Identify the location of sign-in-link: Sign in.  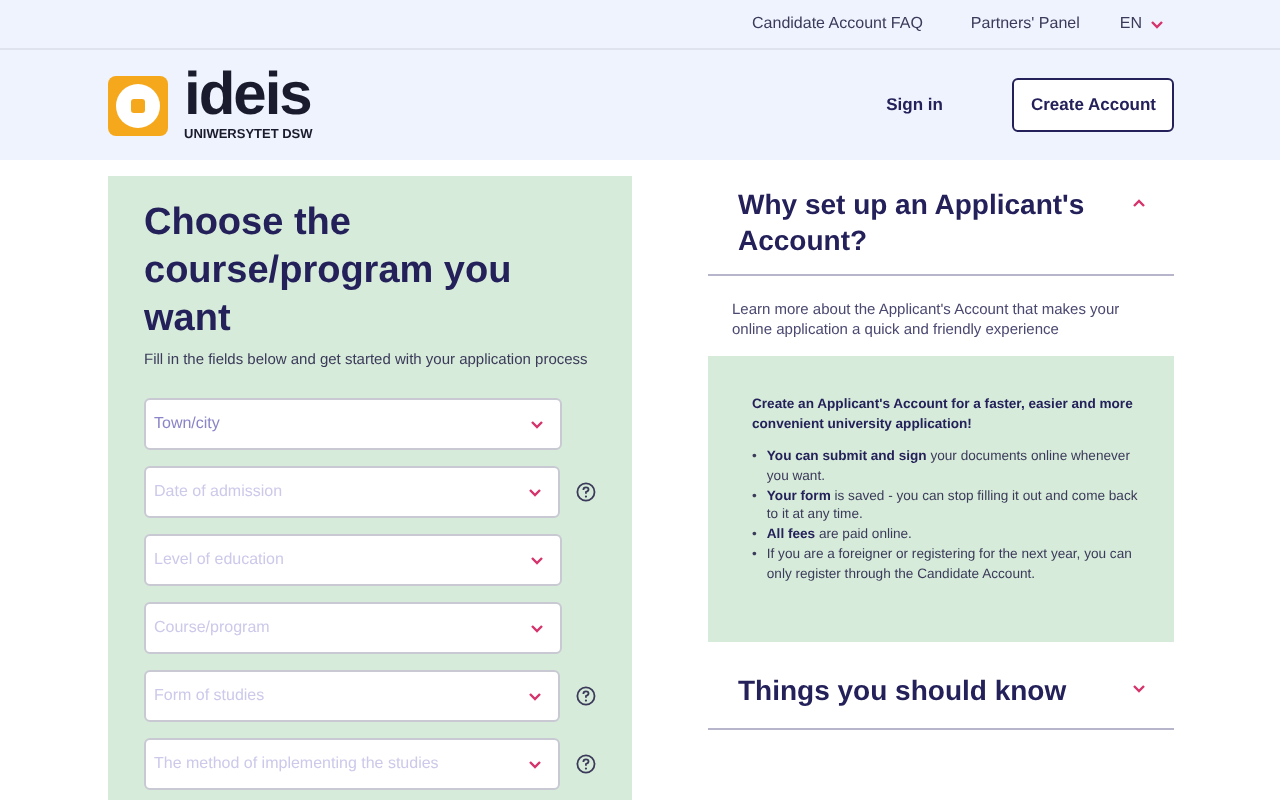
(914, 105).